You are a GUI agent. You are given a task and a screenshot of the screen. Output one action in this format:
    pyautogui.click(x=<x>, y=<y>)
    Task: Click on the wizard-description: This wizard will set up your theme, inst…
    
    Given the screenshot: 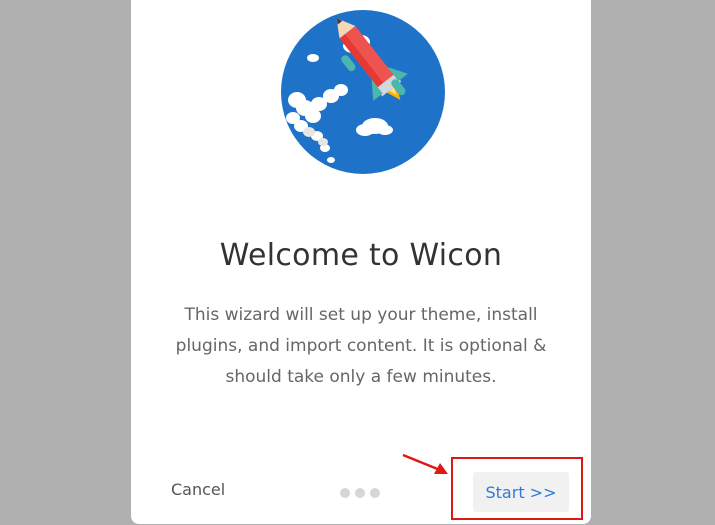 What is the action you would take?
    pyautogui.click(x=361, y=346)
    